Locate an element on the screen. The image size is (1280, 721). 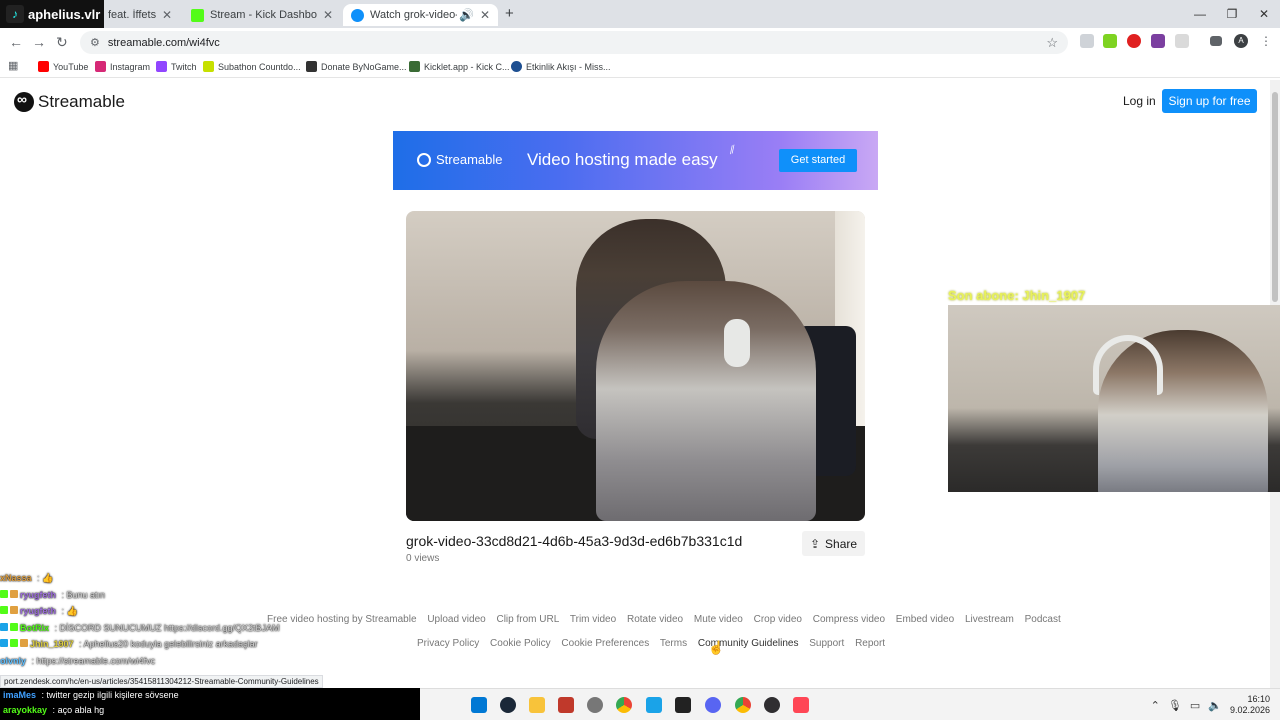
profile-avatar: A is located at coordinates (1241, 41).